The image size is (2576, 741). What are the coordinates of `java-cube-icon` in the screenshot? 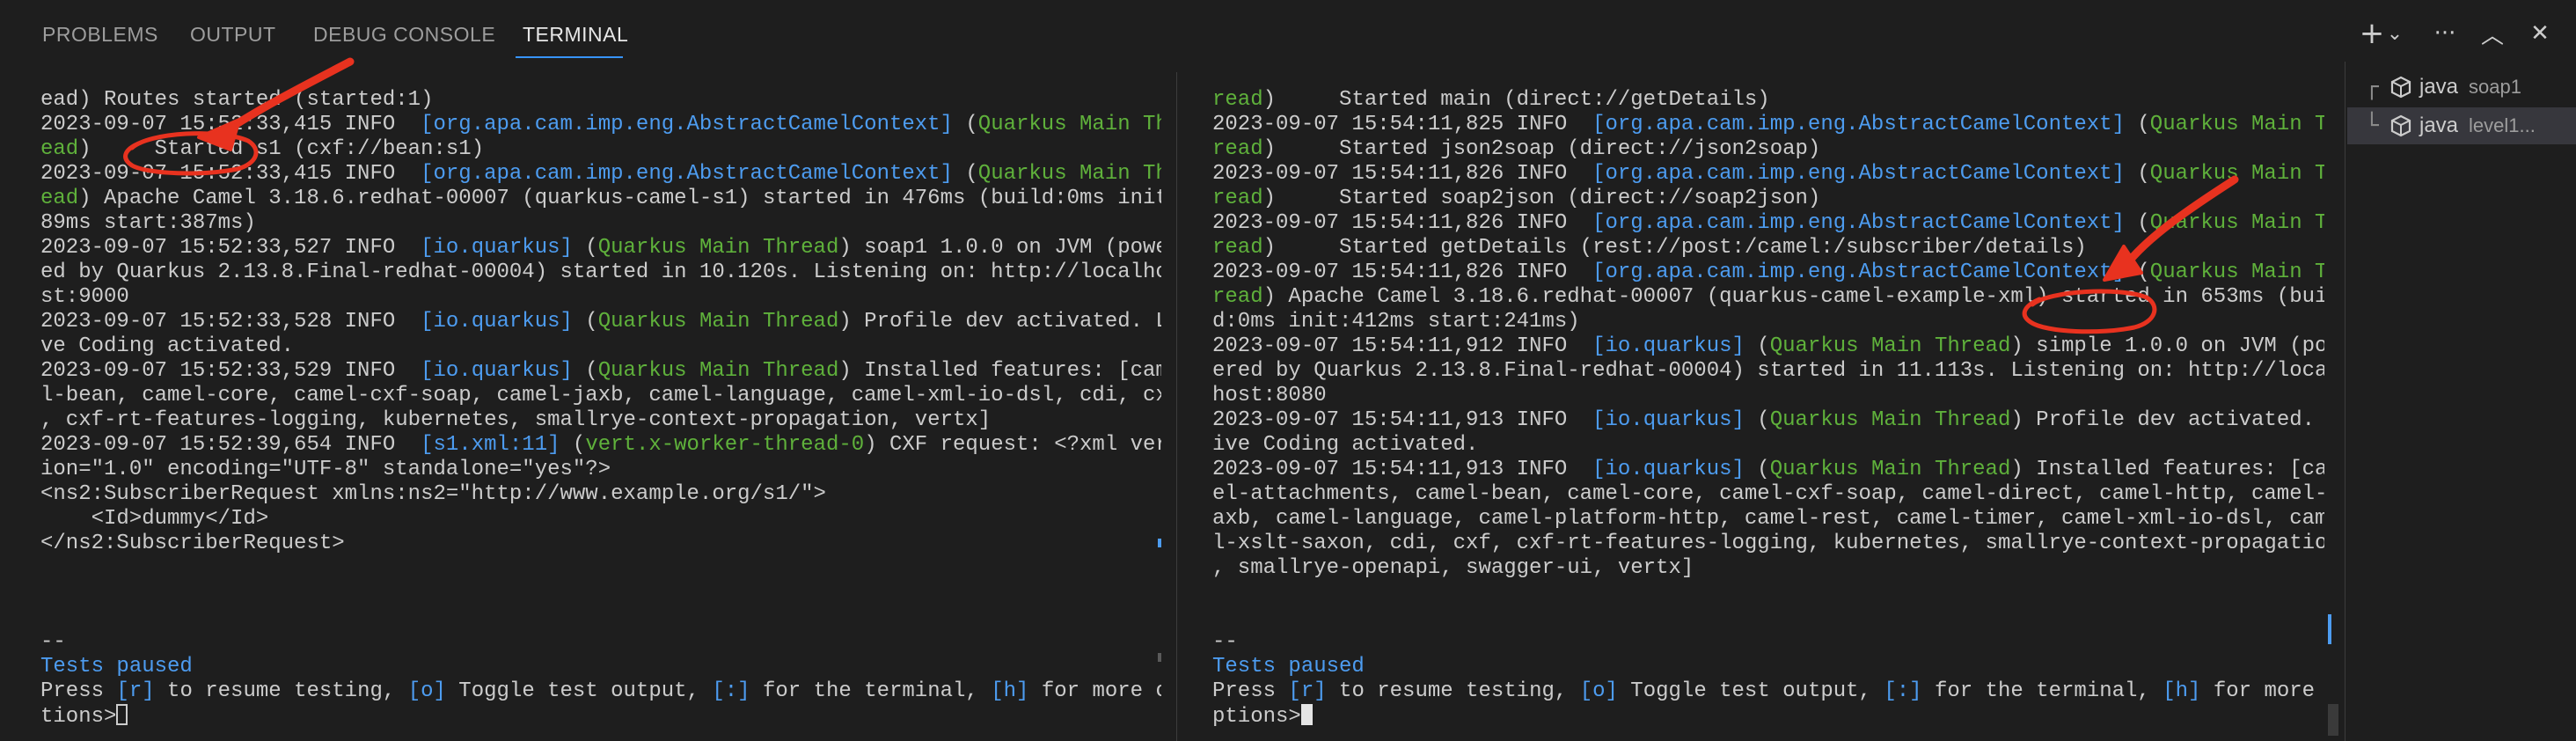 It's located at (2400, 126).